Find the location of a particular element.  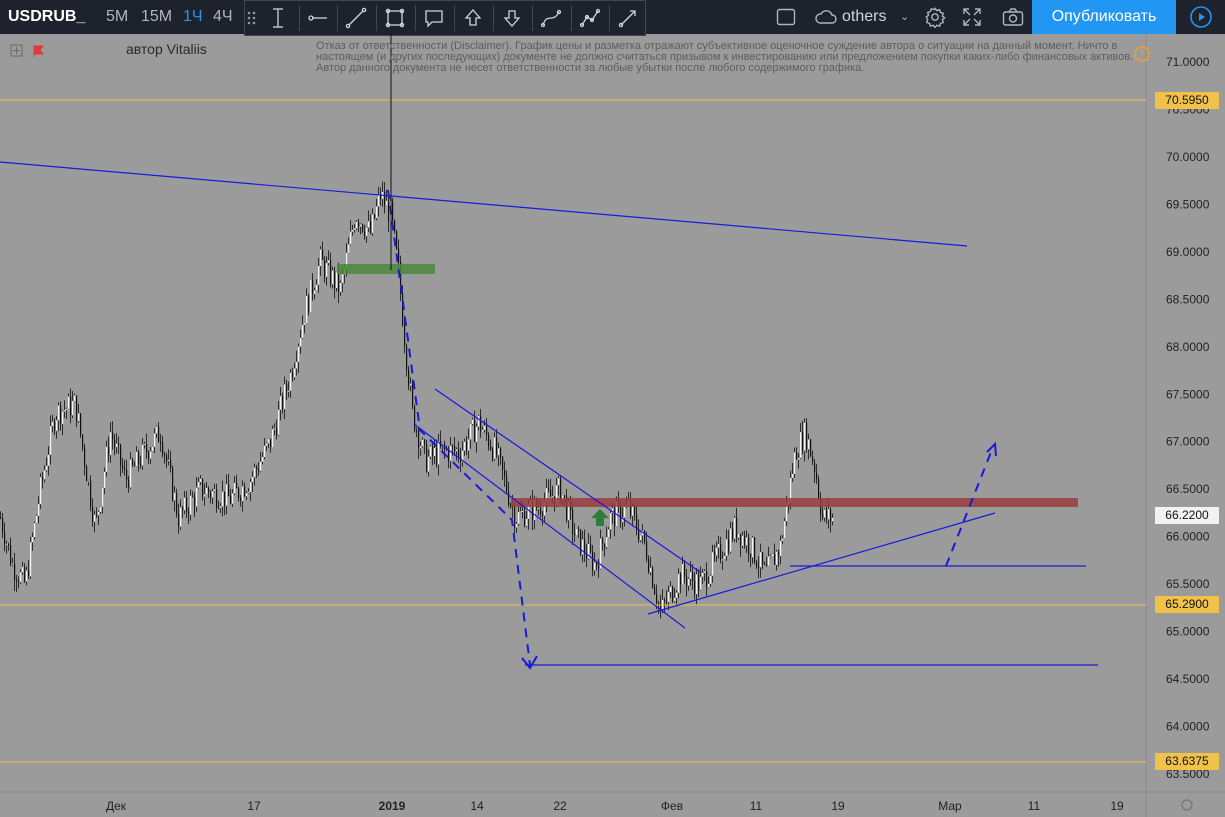

interval-4h: 4Ч is located at coordinates (223, 17).